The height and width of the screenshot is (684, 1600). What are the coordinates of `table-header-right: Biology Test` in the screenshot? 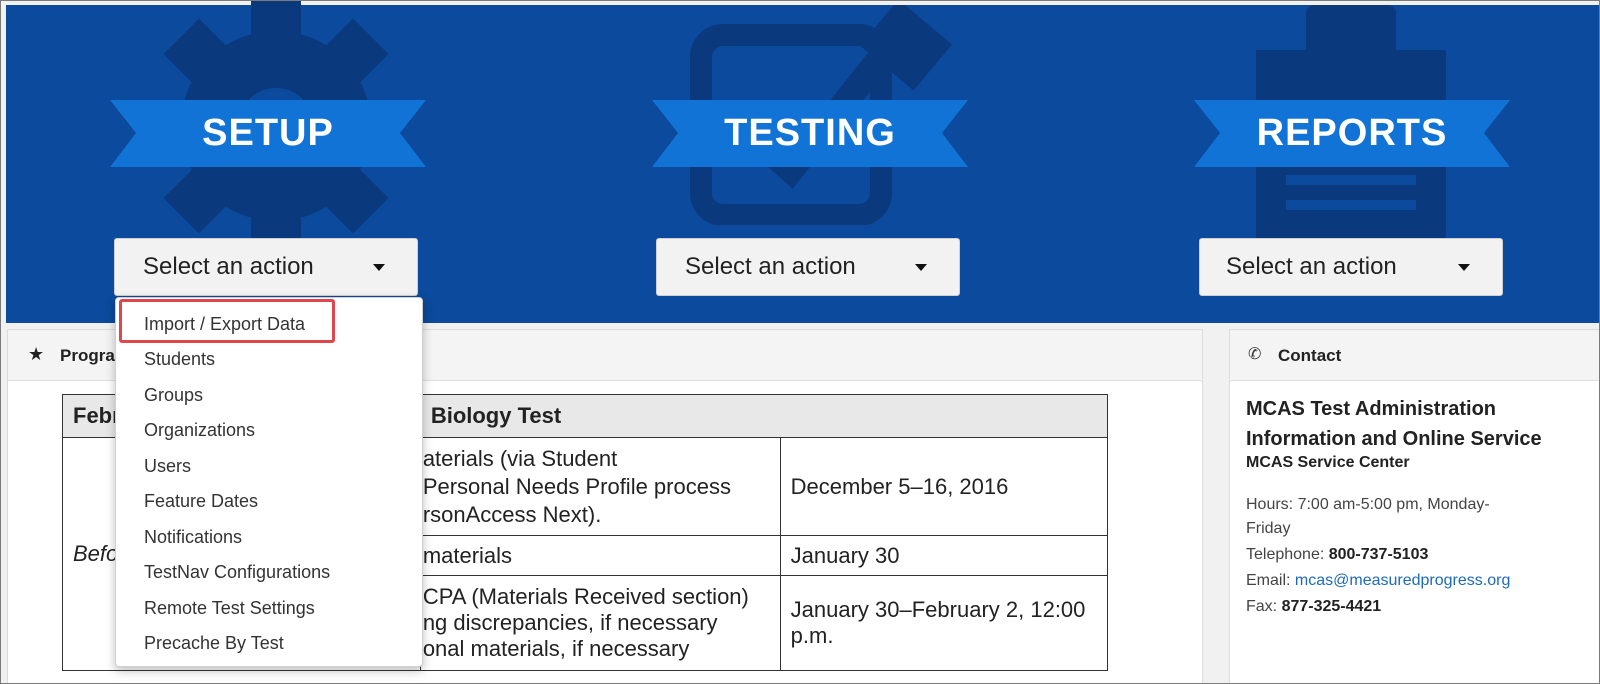 It's located at (764, 416).